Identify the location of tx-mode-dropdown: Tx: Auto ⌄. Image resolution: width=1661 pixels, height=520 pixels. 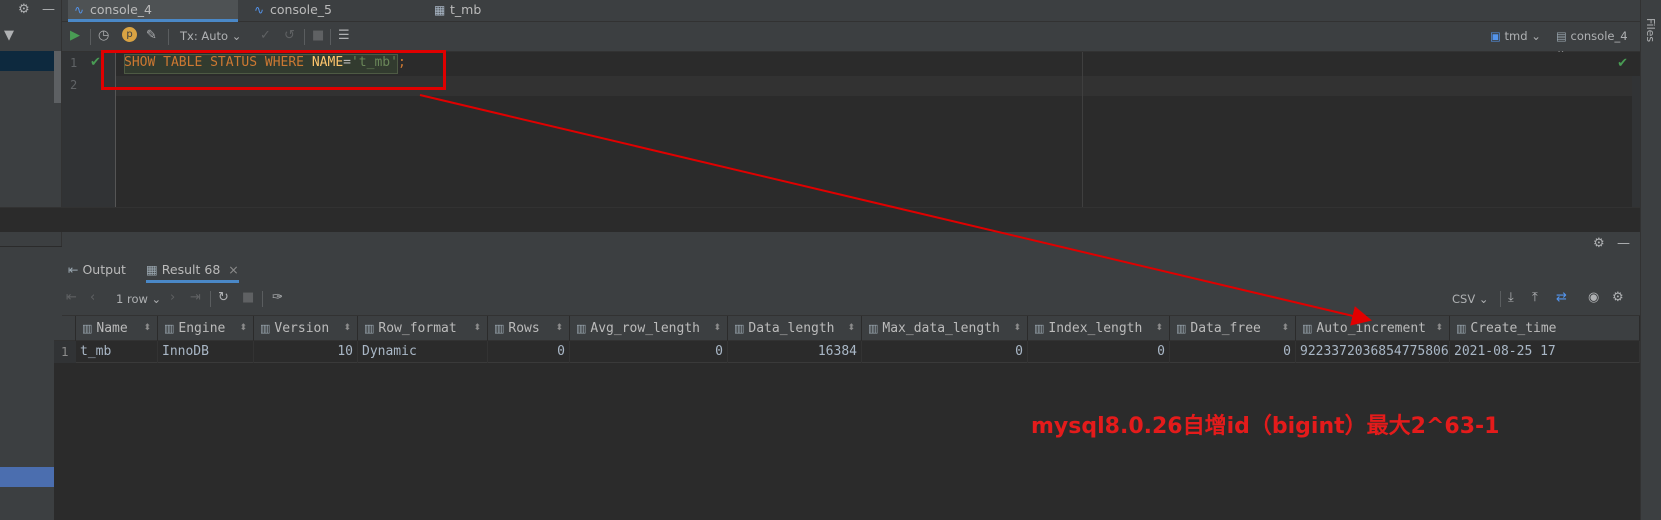
(210, 36).